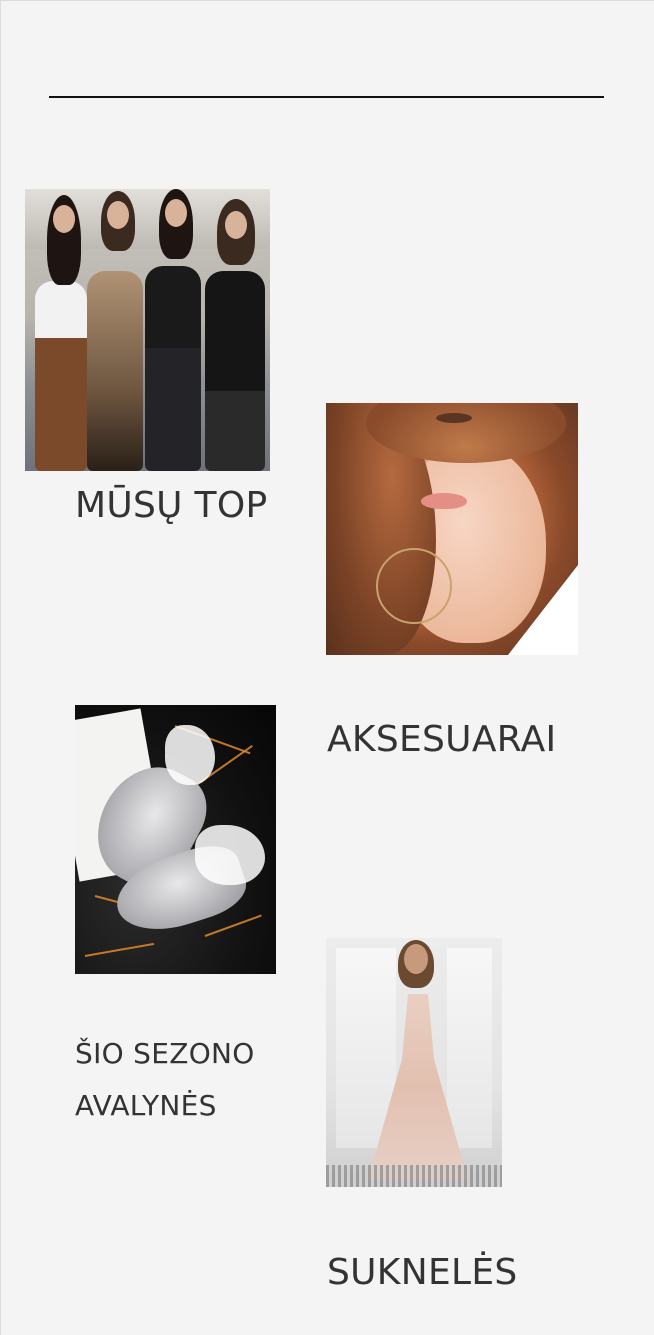  I want to click on section-title-top: MŪSŲ TOP, so click(171, 505).